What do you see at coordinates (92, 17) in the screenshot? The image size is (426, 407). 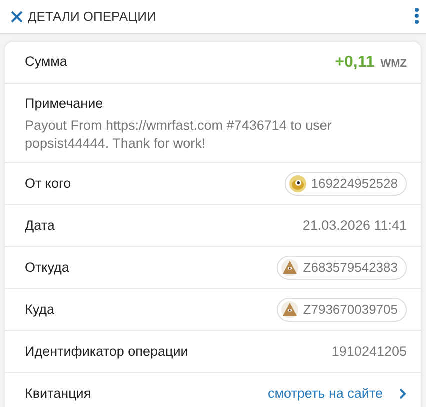 I see `page-title: ДЕТАЛИ ОПЕРАЦИИ` at bounding box center [92, 17].